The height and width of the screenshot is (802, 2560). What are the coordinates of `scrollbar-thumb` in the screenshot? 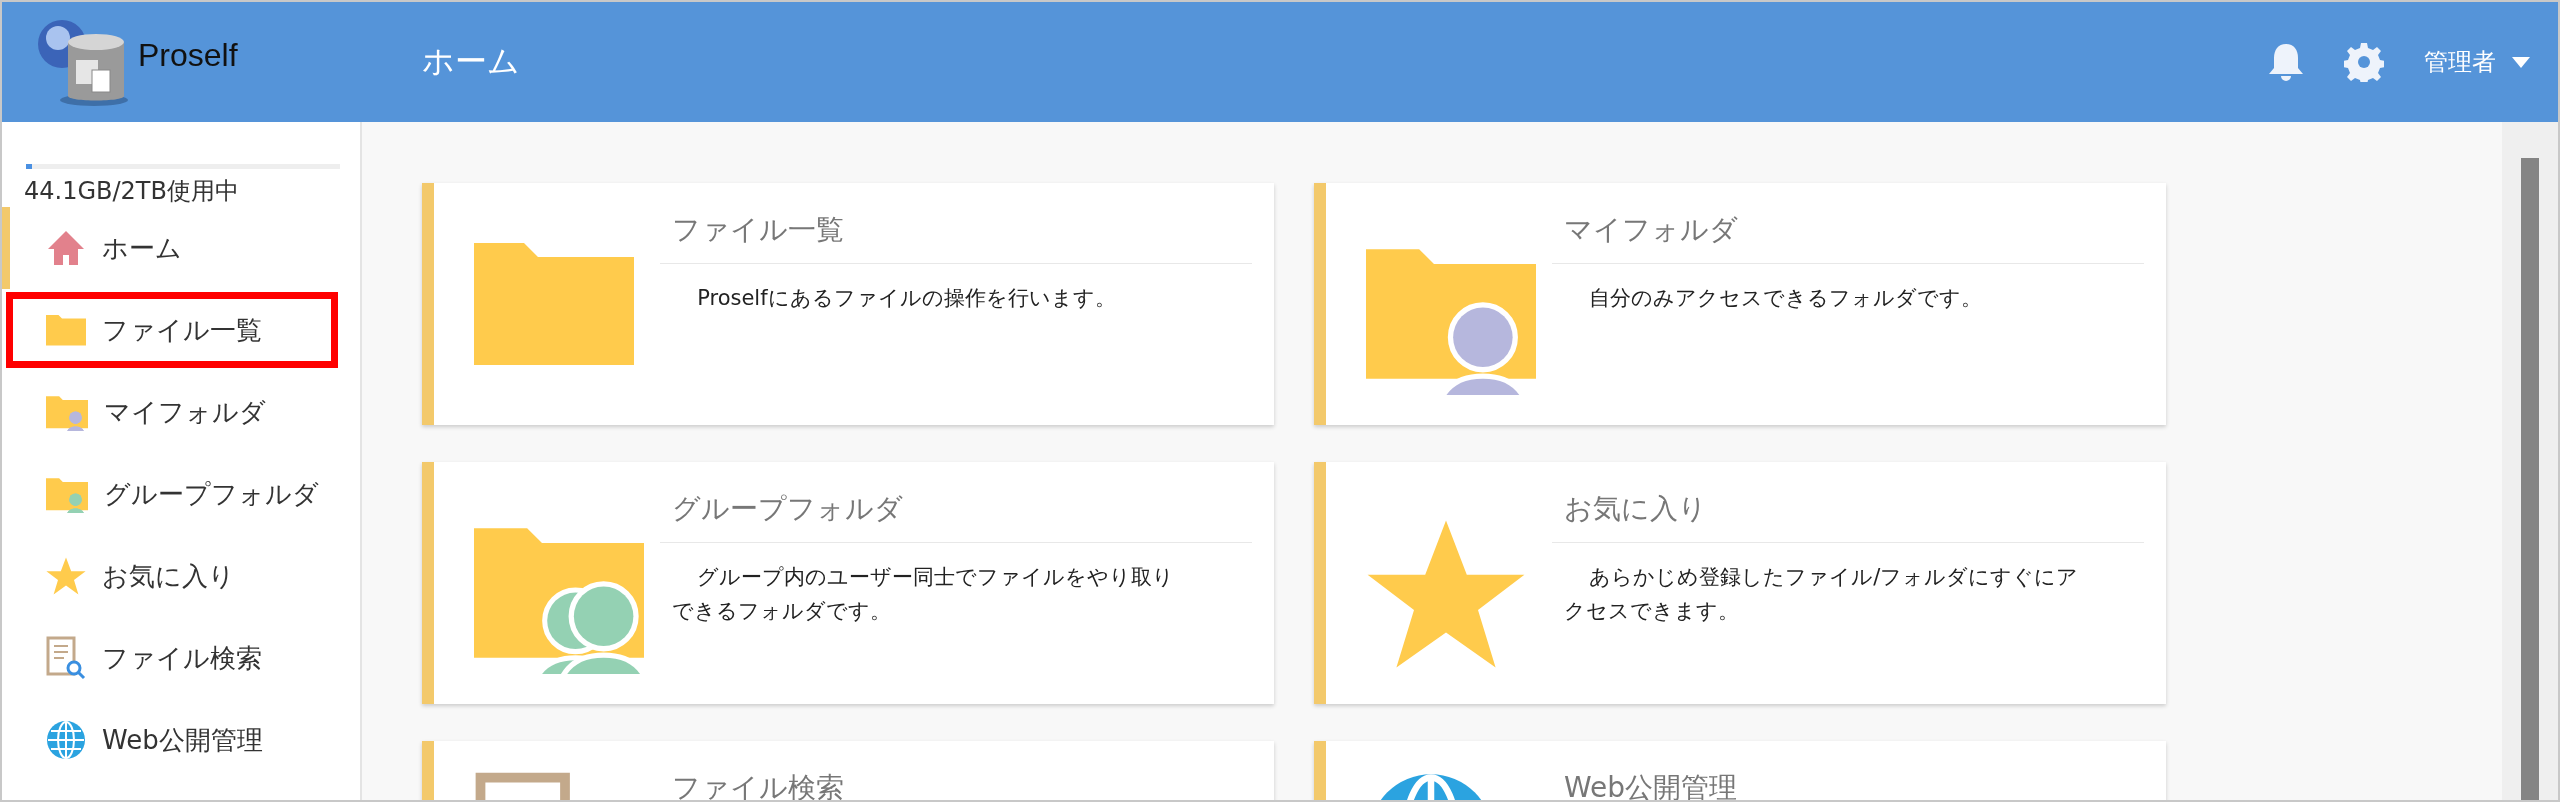 It's located at (2530, 479).